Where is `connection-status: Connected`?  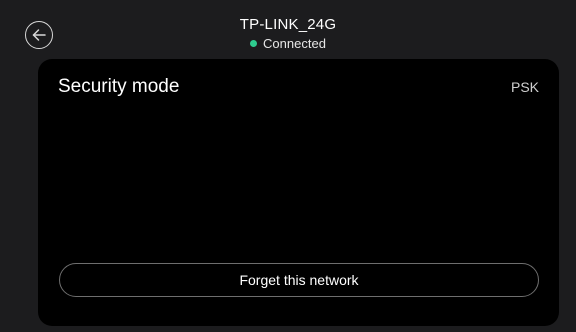
connection-status: Connected is located at coordinates (288, 44).